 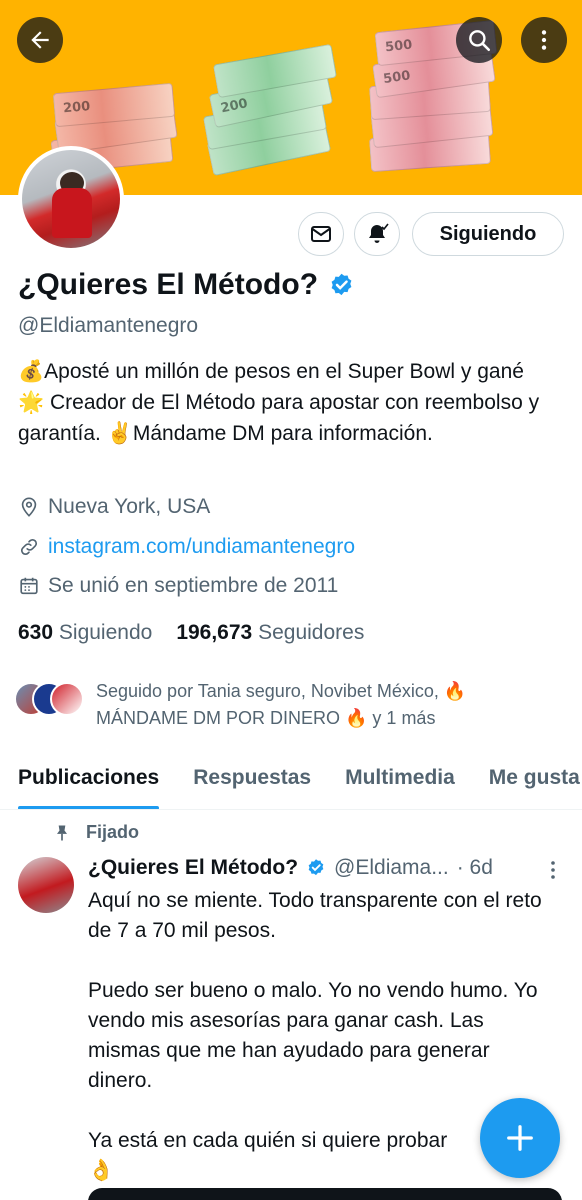 I want to click on followers-count: 196,673, so click(x=214, y=632).